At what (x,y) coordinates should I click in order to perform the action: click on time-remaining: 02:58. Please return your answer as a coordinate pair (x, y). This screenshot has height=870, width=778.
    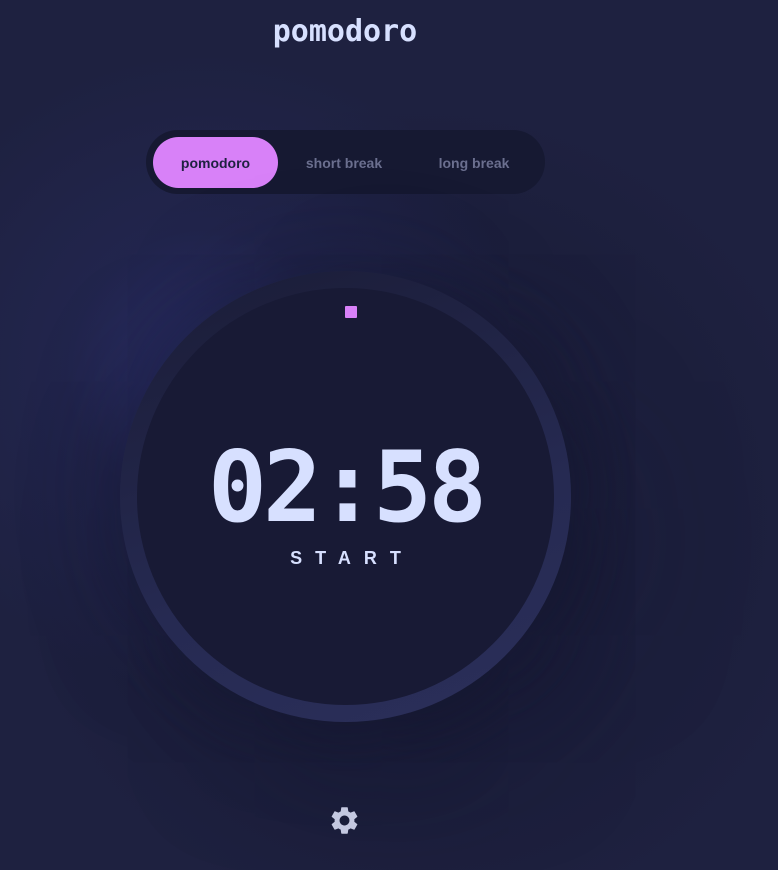
    Looking at the image, I should click on (347, 488).